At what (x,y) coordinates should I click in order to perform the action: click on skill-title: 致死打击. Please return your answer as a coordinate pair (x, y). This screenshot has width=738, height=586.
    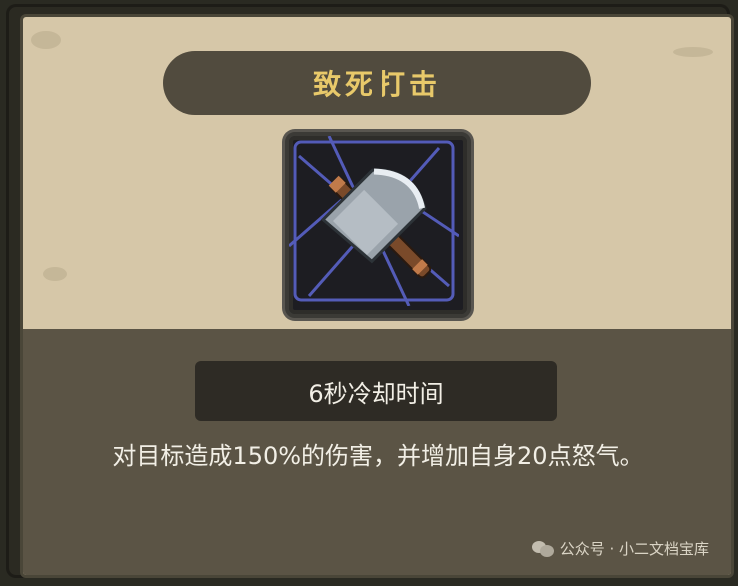
    Looking at the image, I should click on (376, 84).